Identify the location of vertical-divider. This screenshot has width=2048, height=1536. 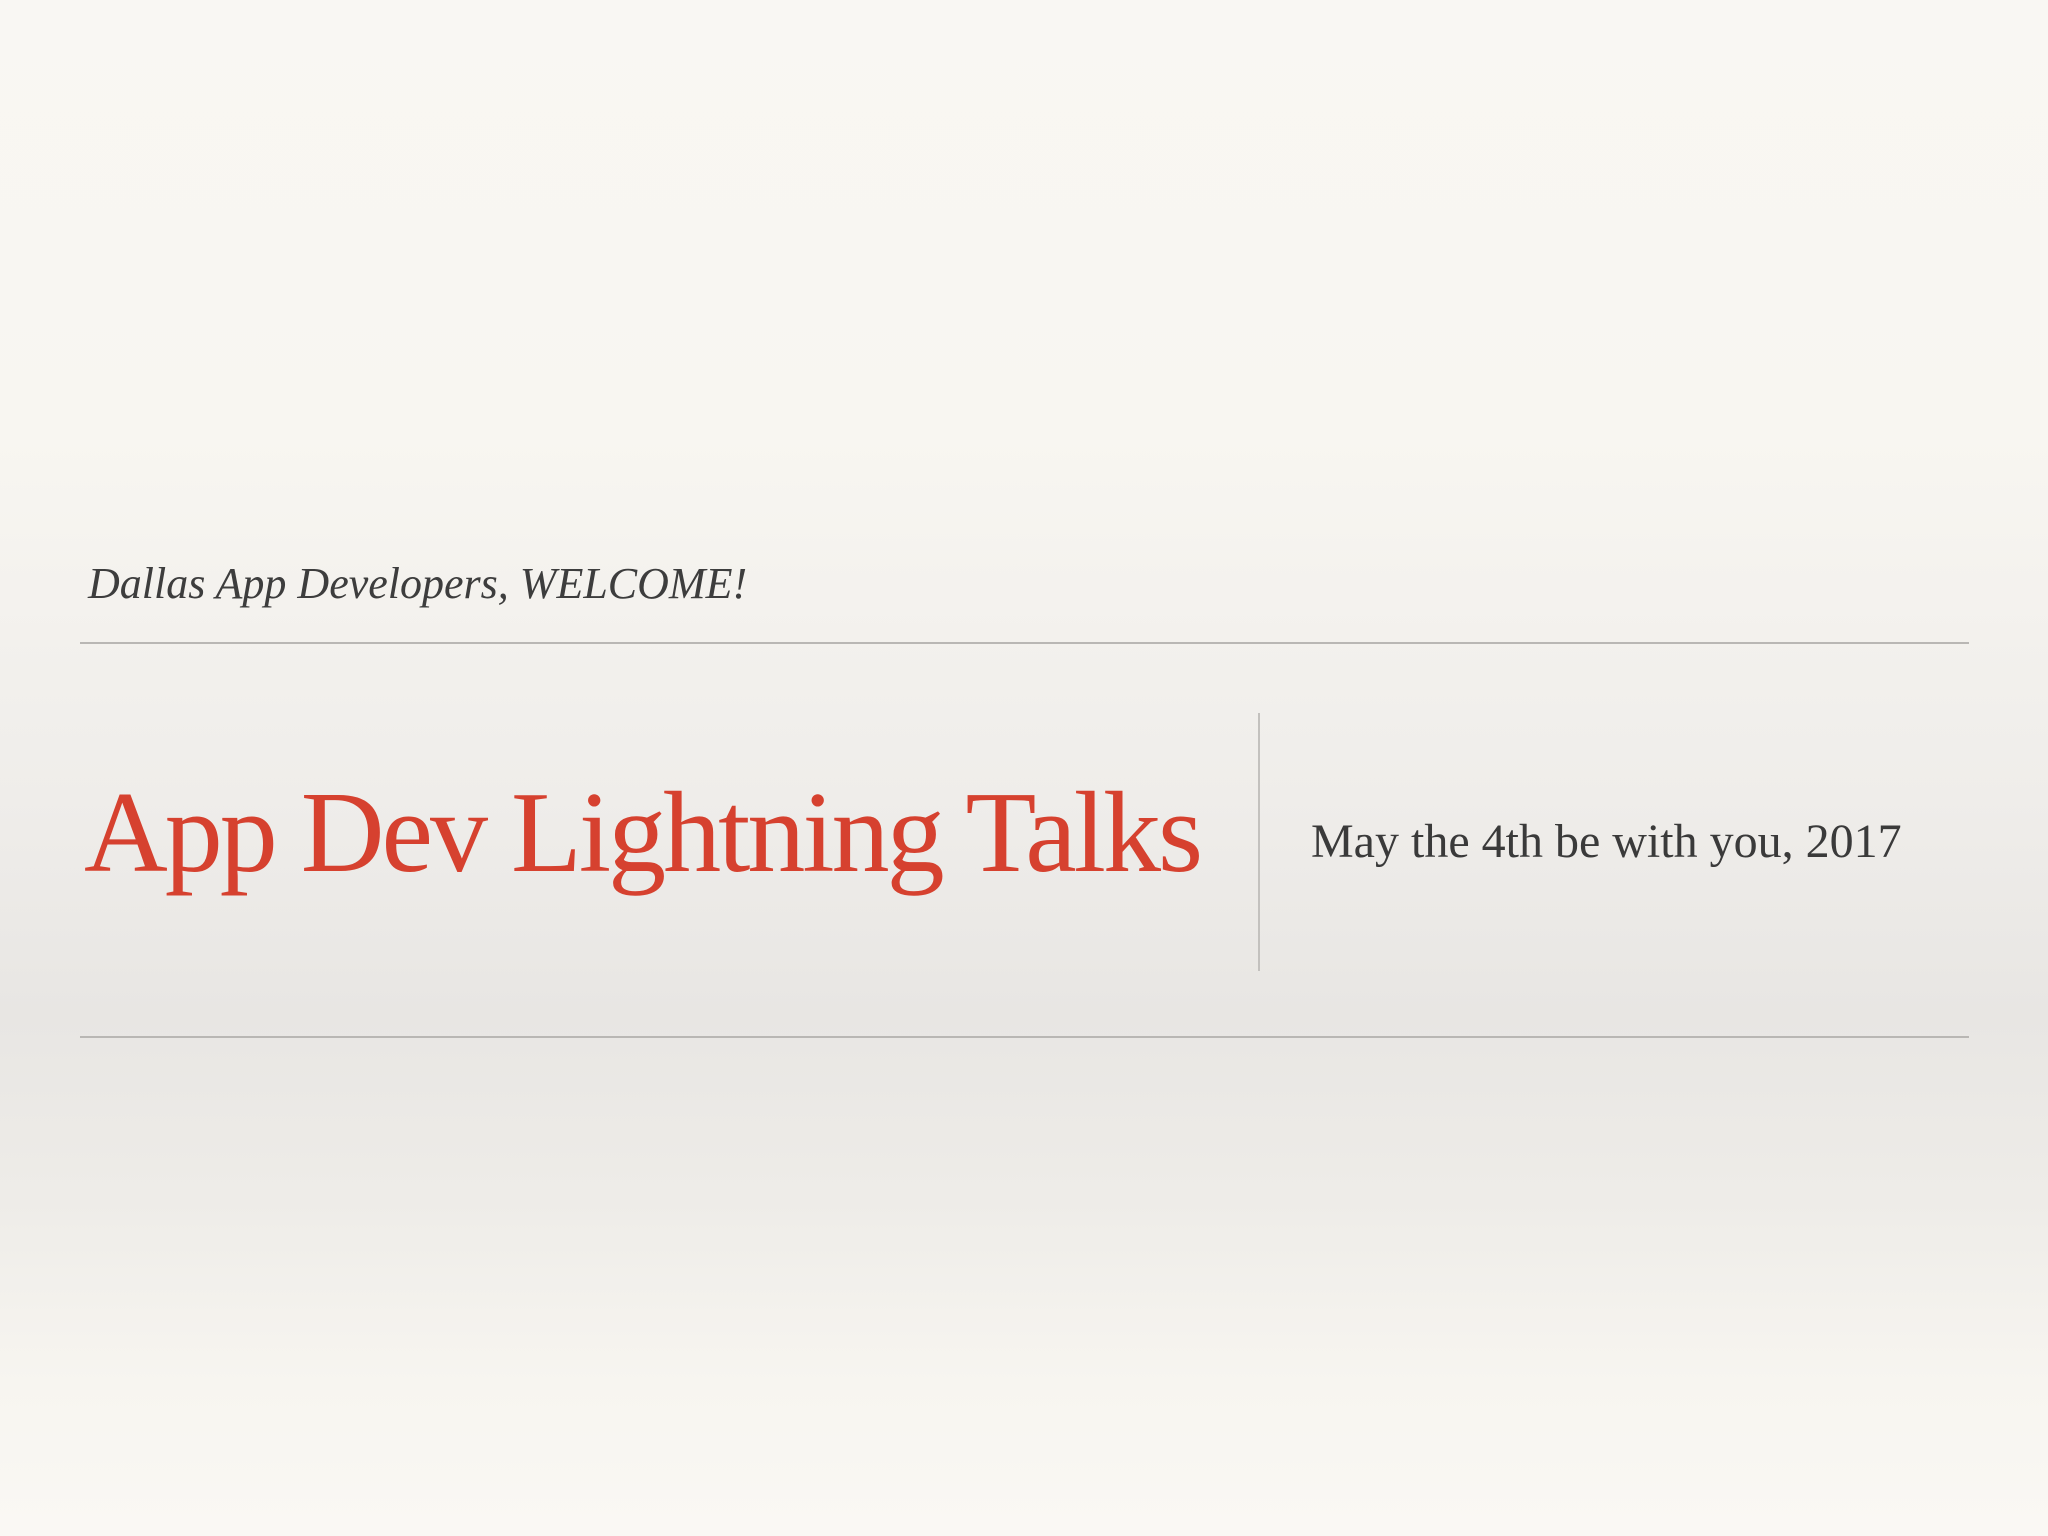
(1259, 842).